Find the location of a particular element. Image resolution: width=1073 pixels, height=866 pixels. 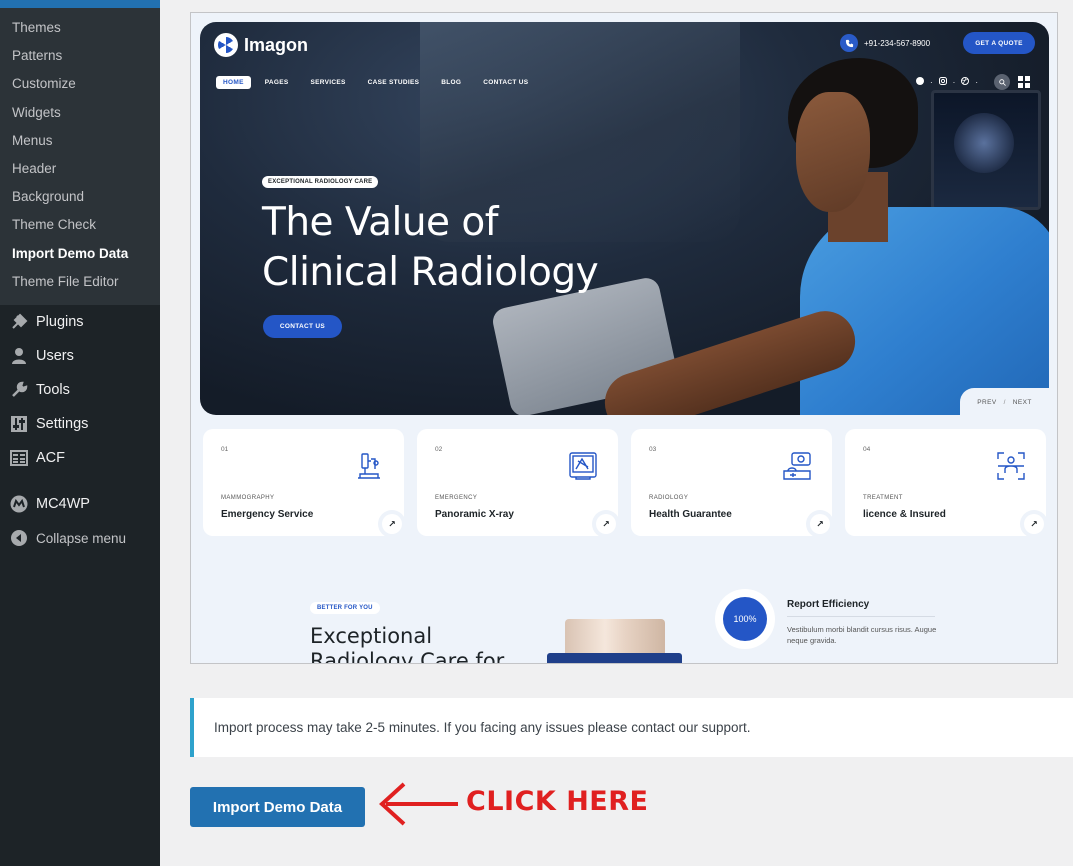

body-scan-icon is located at coordinates (1011, 466).